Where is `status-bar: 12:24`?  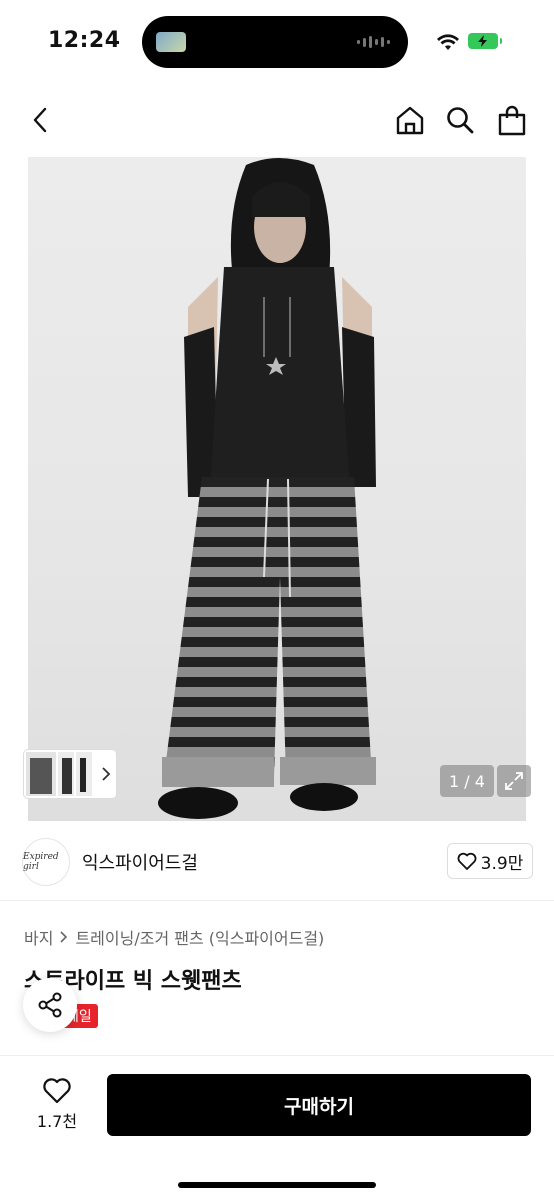
status-bar: 12:24 is located at coordinates (277, 40).